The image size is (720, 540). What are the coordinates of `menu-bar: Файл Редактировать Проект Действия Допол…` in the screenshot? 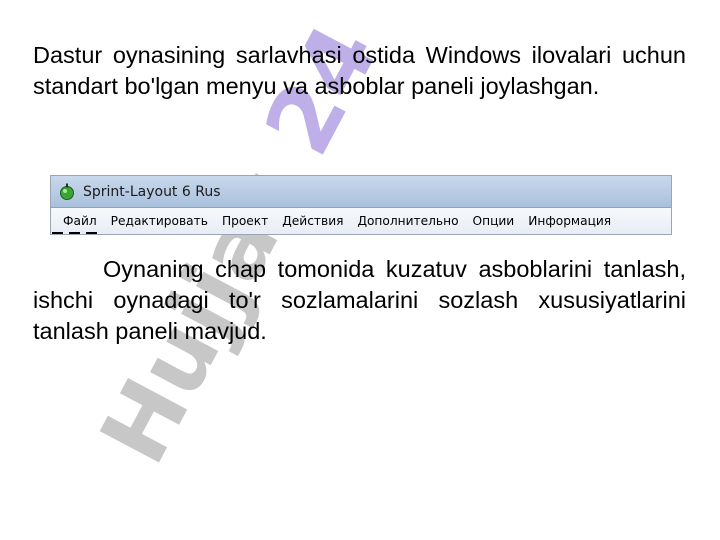 It's located at (361, 221).